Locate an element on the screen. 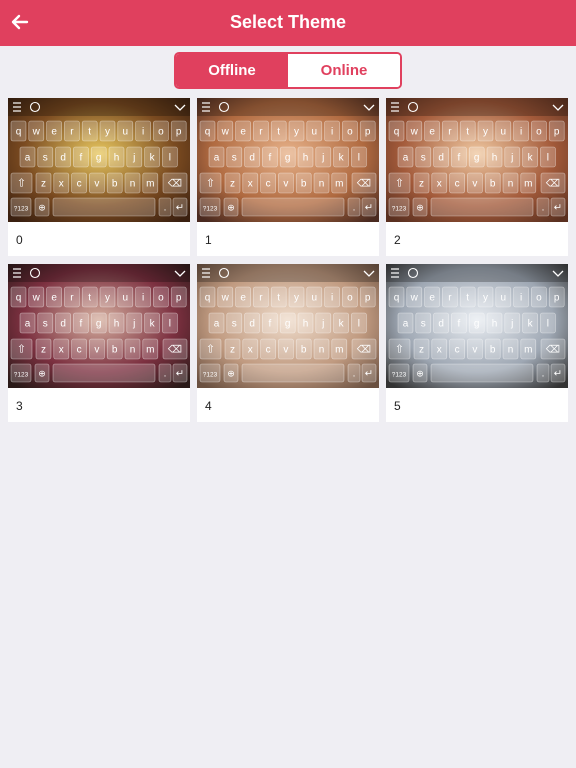  theme-card: q w e r t y u i o p a s d f g h j k l ⇧ z x c v b n m ⌫ ?123 ⊕. ↵ 5 is located at coordinates (477, 343).